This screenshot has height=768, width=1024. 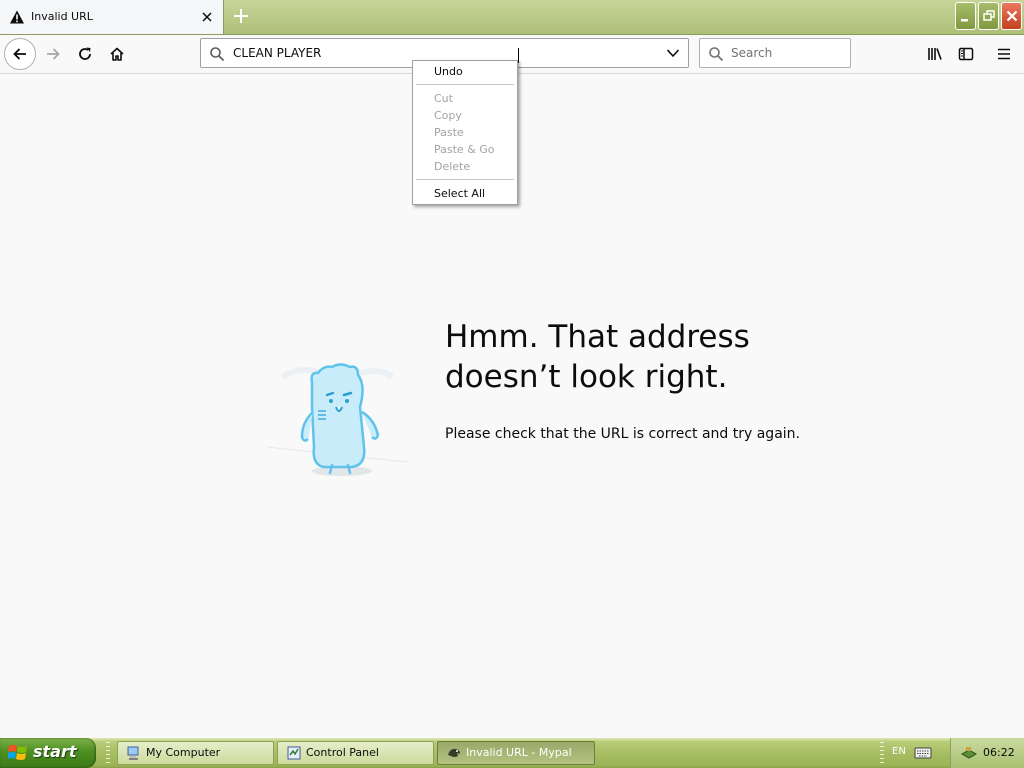 I want to click on open-menu-button, so click(x=1004, y=54).